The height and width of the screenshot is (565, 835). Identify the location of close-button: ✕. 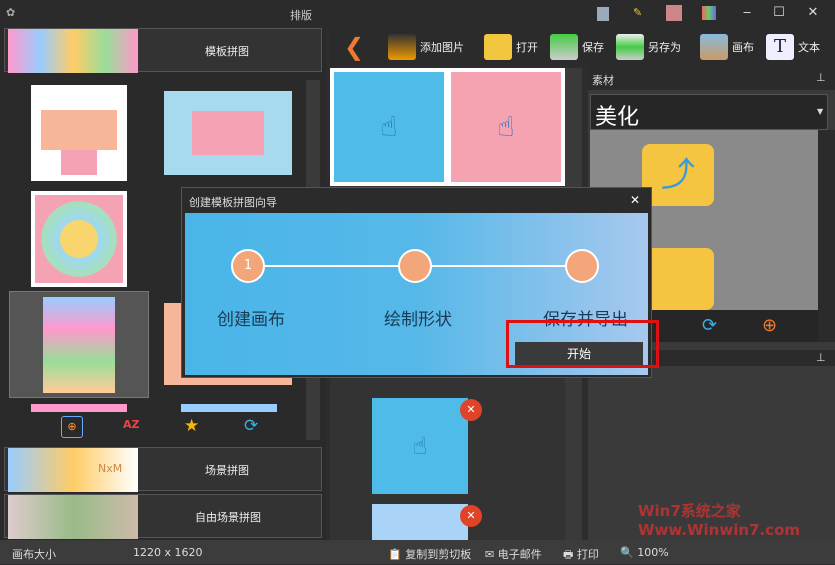
(813, 14).